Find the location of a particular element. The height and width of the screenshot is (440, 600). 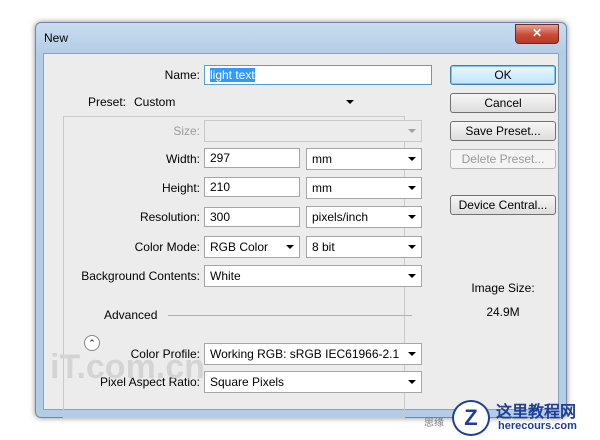

width-input: 297 is located at coordinates (252, 158).